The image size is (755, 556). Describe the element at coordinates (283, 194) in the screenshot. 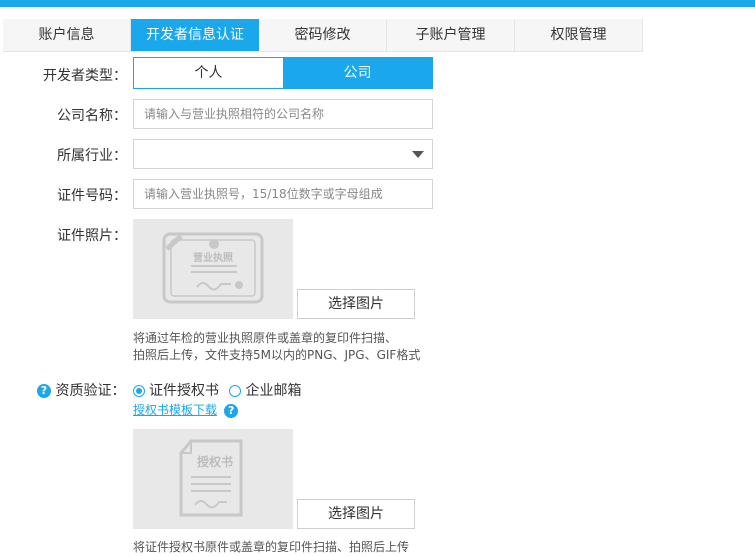

I see `cert-number-input` at that location.